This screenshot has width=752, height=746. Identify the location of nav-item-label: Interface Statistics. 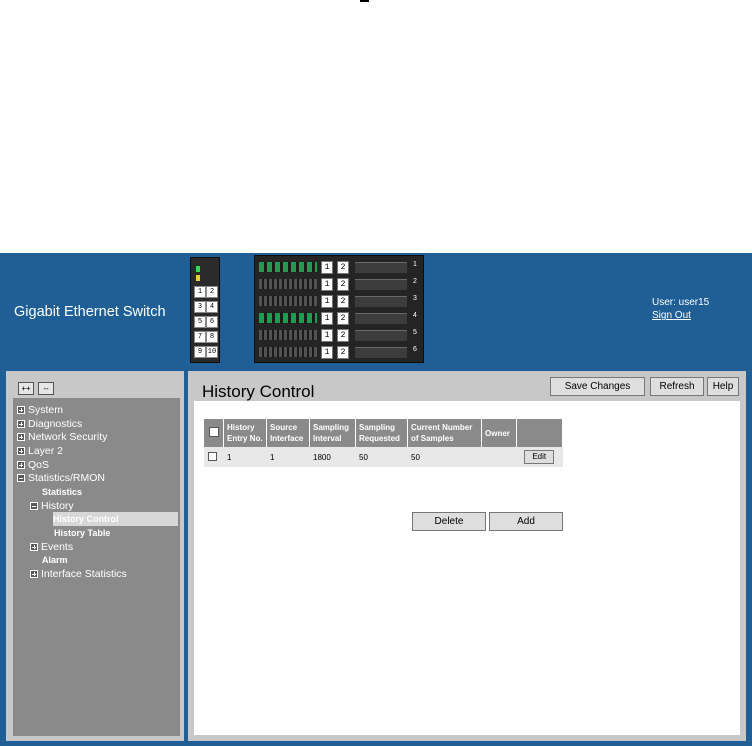
(84, 574).